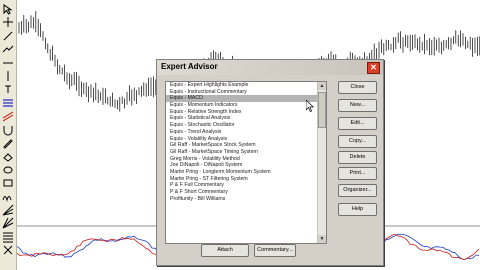 The image size is (480, 270). Describe the element at coordinates (373, 68) in the screenshot. I see `close-icon: ✕` at that location.